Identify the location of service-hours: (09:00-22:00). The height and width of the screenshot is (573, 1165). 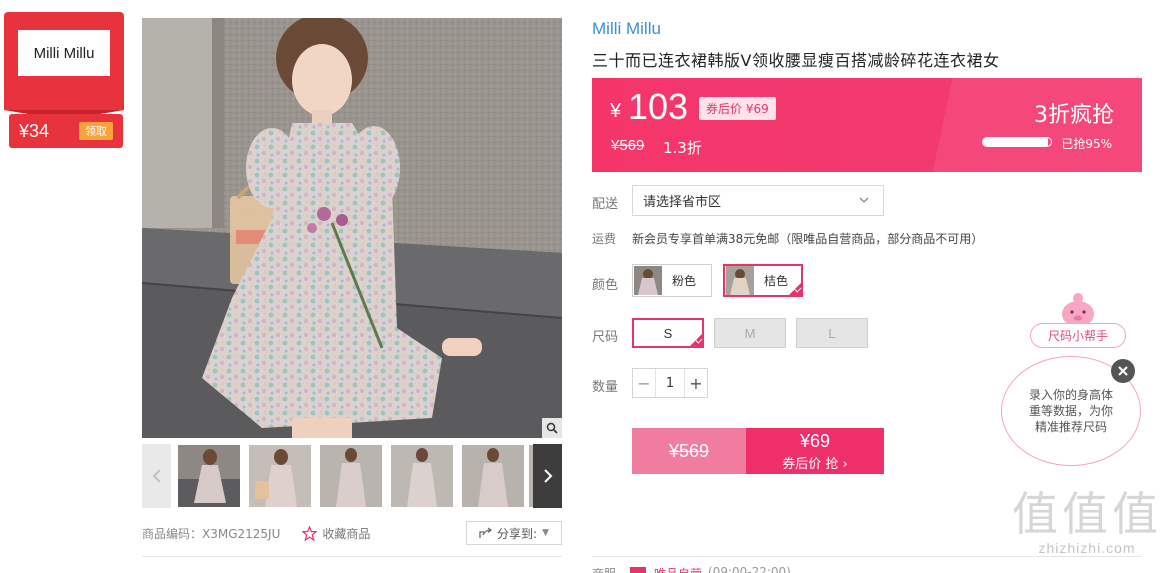
(749, 569).